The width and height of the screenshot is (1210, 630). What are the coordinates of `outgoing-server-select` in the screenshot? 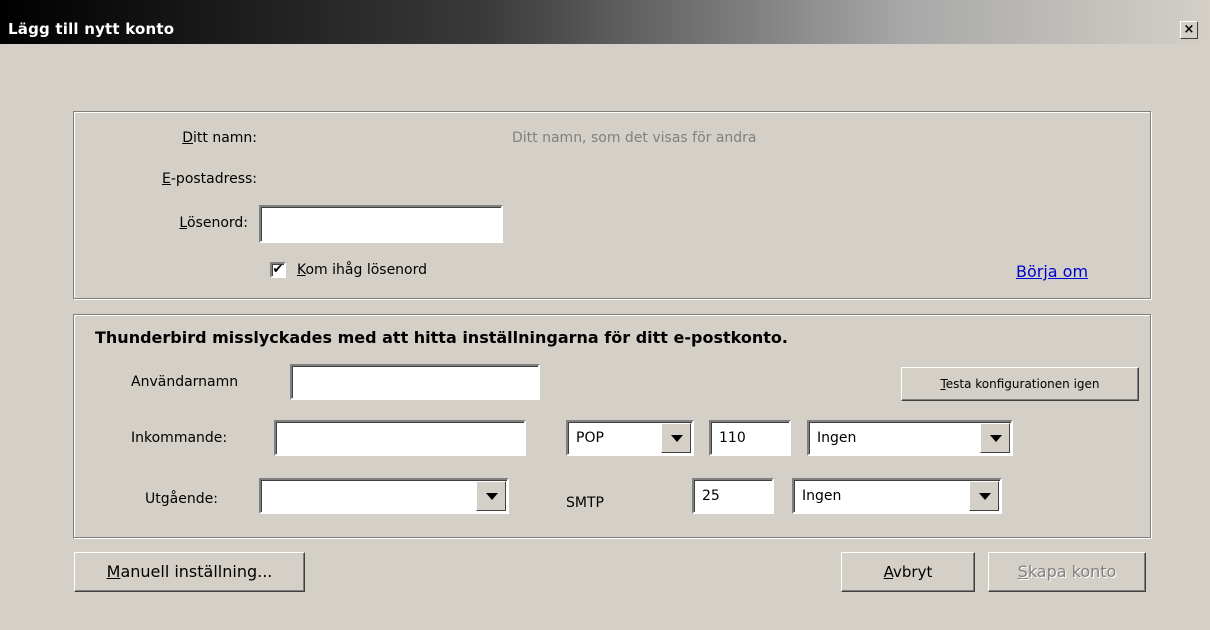 It's located at (384, 496).